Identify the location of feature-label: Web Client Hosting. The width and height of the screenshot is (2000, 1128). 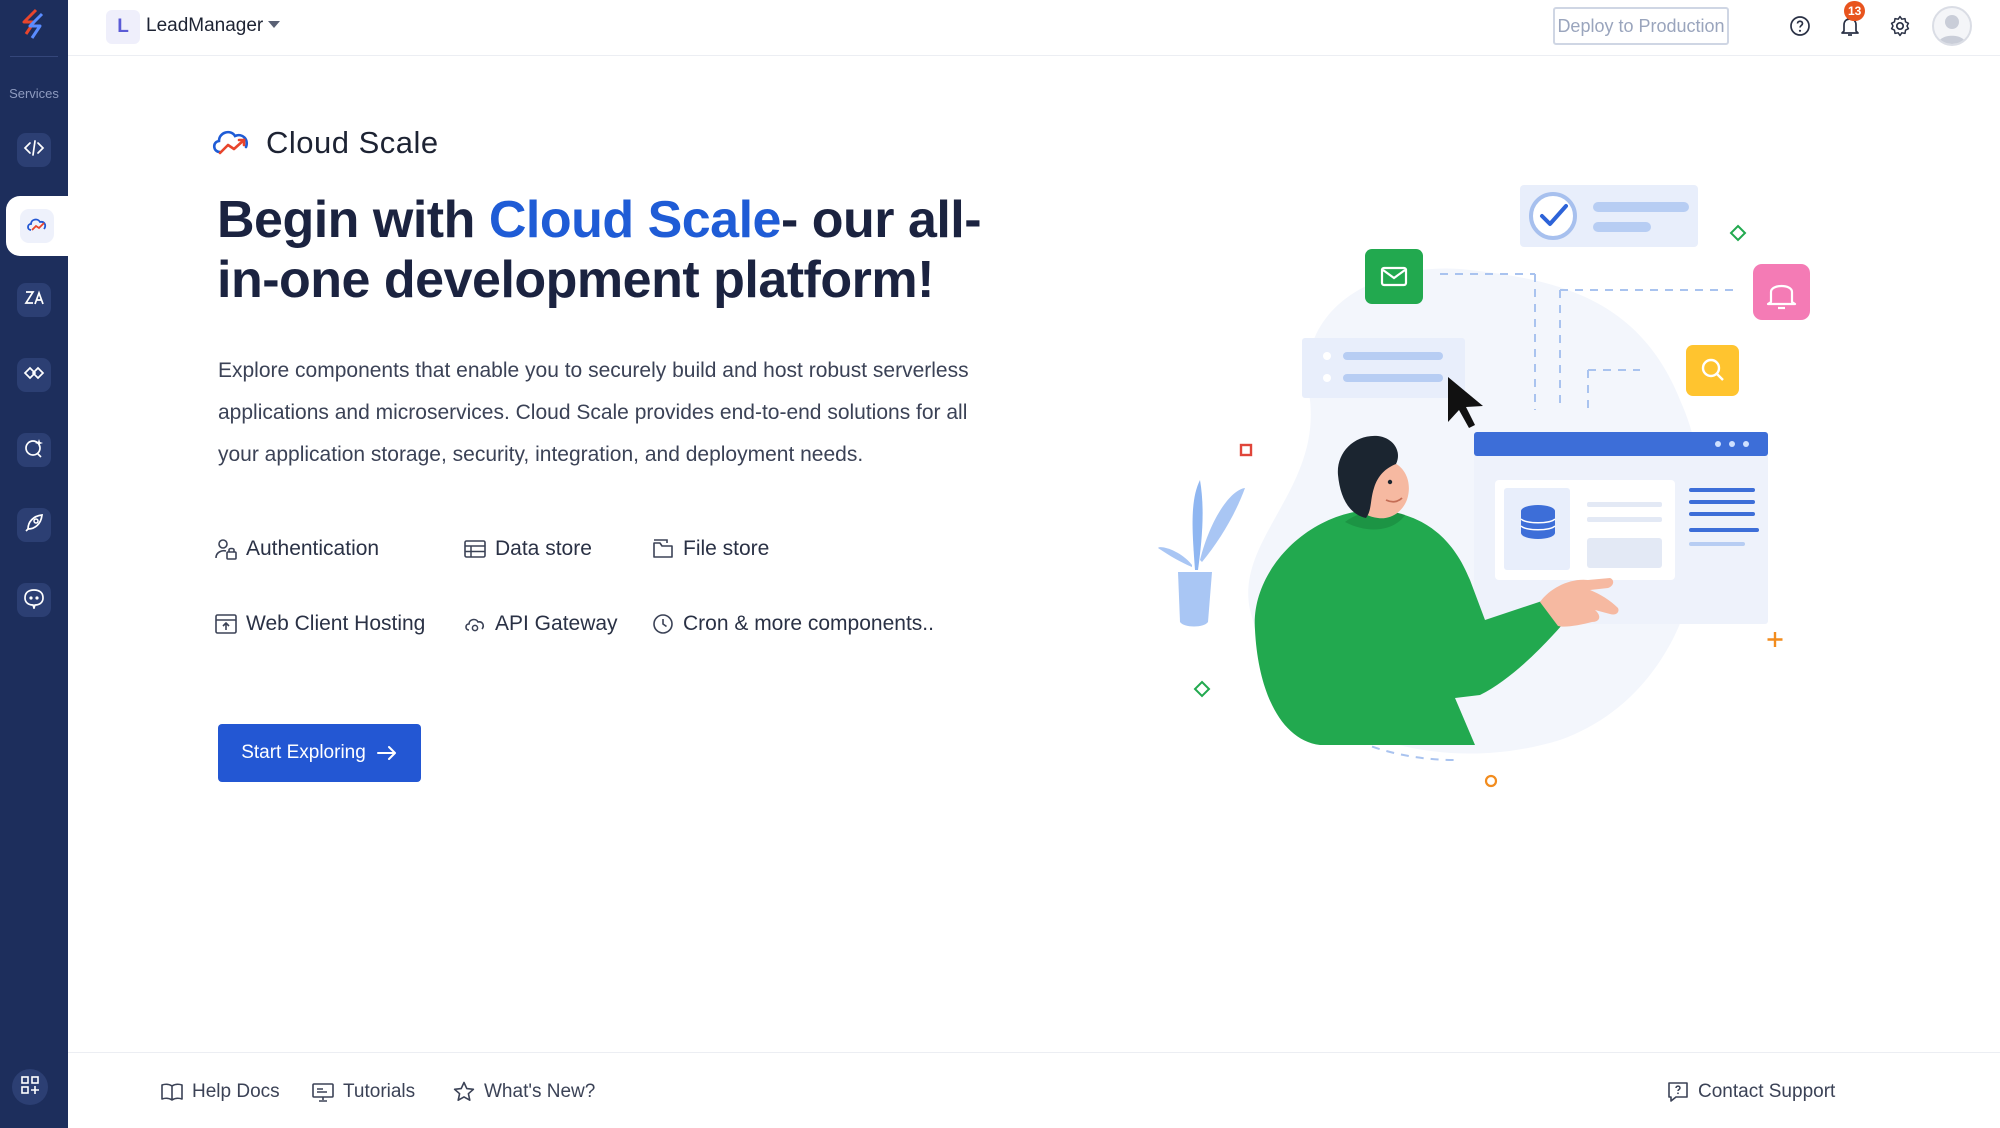
(336, 623).